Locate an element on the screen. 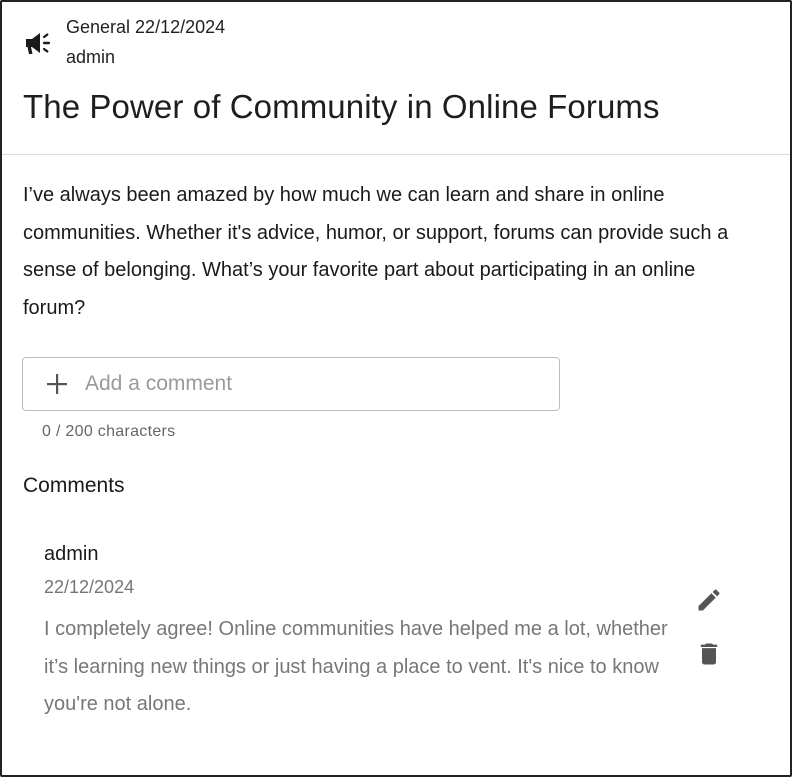 The height and width of the screenshot is (779, 792). post-date: 22/12/2024 is located at coordinates (180, 27).